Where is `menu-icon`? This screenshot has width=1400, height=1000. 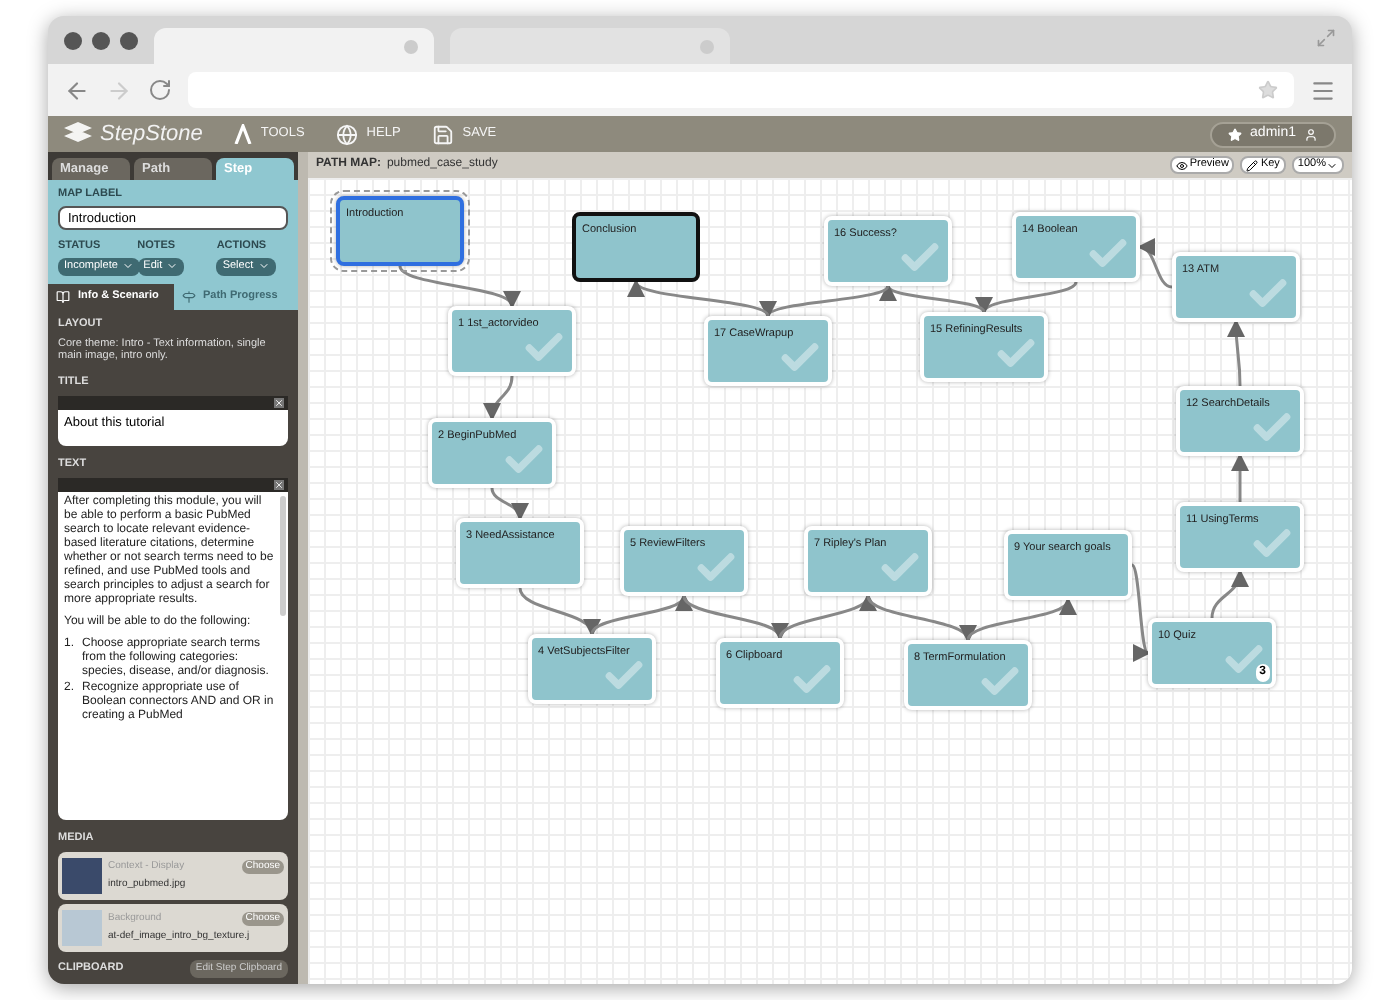 menu-icon is located at coordinates (1323, 90).